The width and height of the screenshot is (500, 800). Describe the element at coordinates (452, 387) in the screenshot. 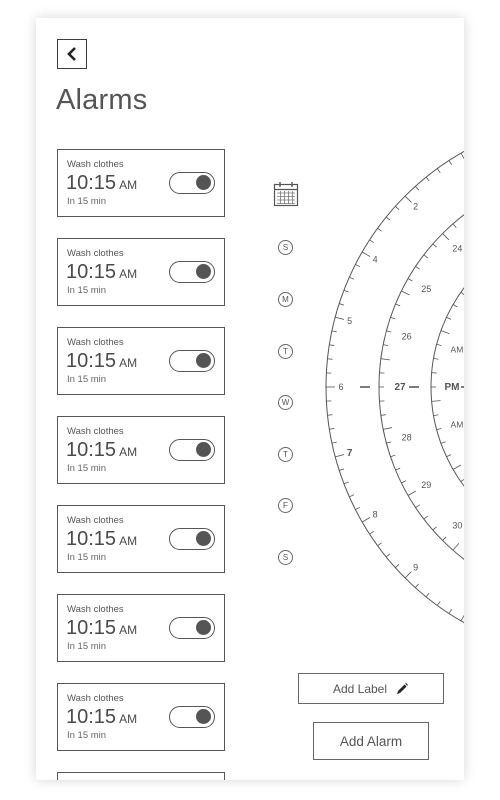

I see `dial-label: PM` at that location.